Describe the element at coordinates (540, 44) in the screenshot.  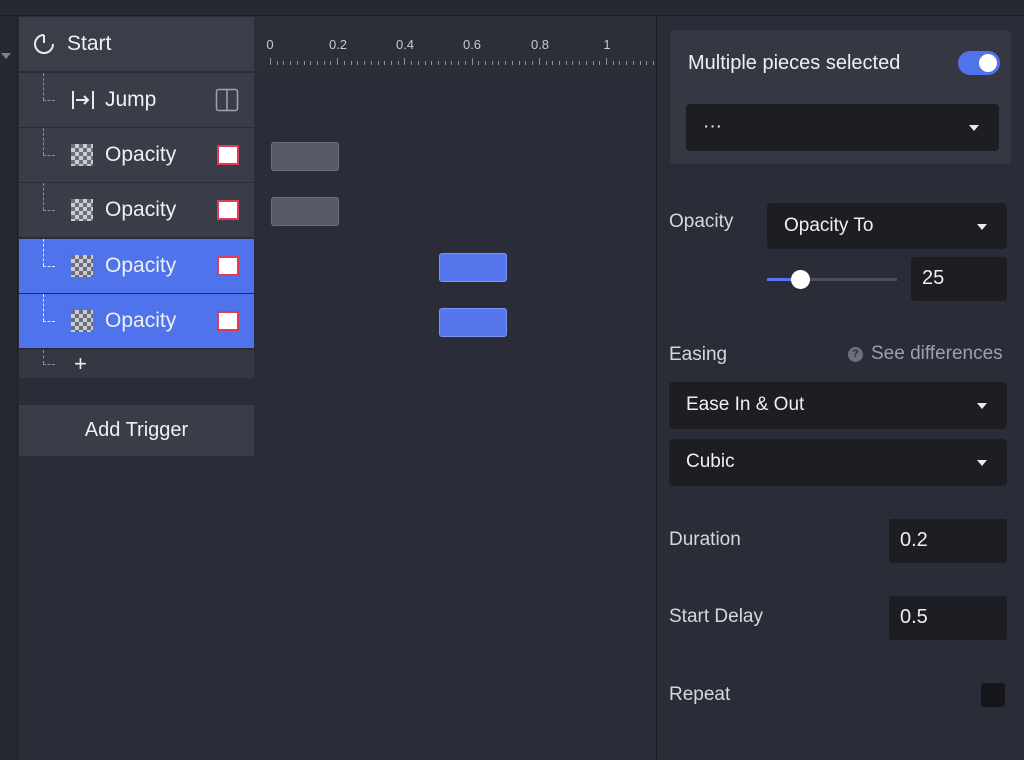
I see `ruler-tick-label: 0.8` at that location.